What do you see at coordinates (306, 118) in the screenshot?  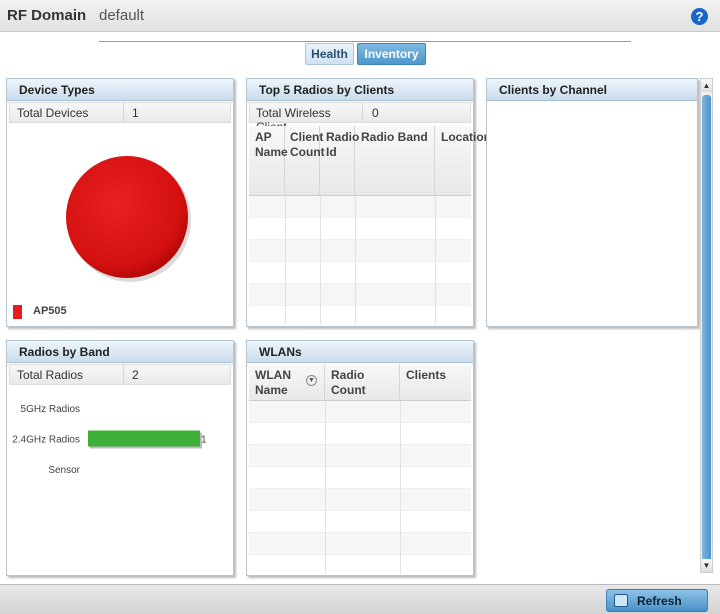 I see `total-wireless-client-label: Total Wireless Client` at bounding box center [306, 118].